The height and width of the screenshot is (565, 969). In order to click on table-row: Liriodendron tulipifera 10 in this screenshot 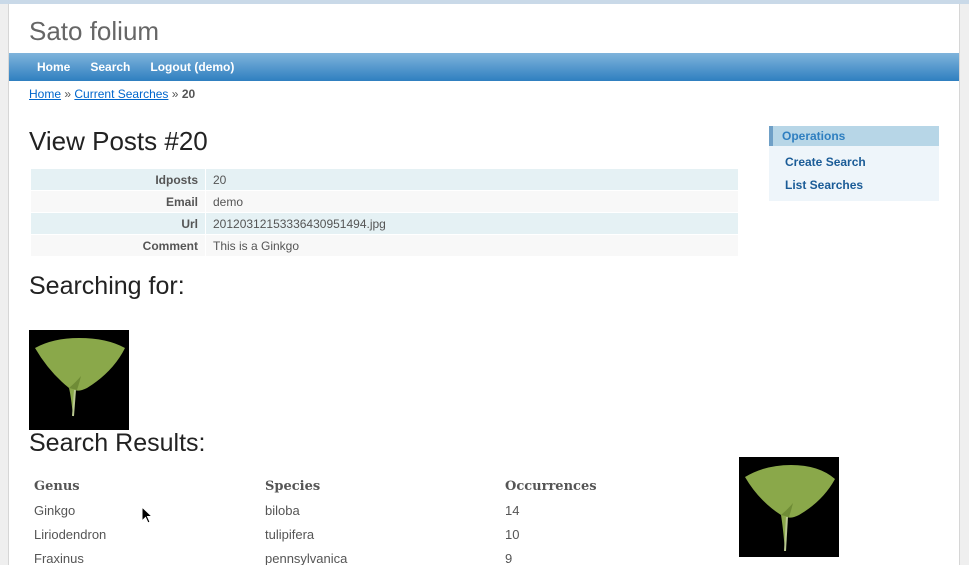, I will do `click(339, 534)`.